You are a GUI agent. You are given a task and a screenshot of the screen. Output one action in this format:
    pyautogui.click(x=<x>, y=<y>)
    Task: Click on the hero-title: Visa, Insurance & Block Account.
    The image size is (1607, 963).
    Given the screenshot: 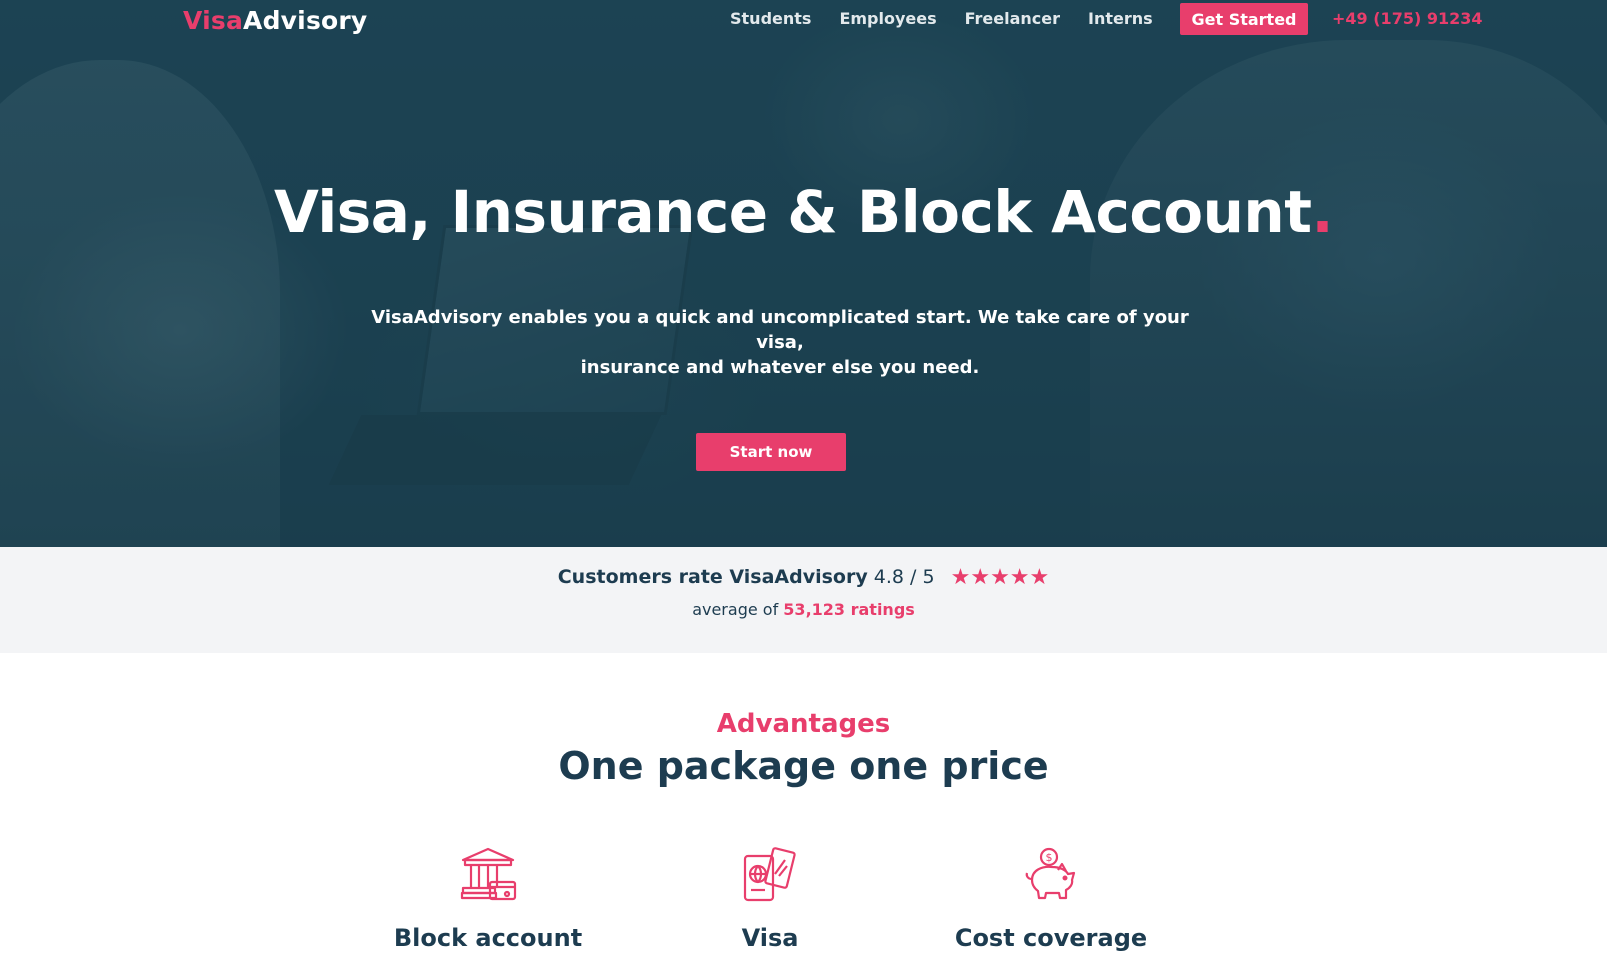 What is the action you would take?
    pyautogui.click(x=803, y=212)
    